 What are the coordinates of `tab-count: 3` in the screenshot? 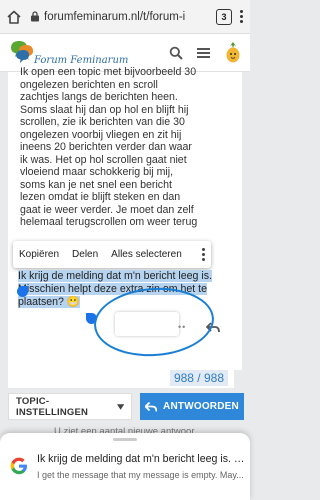 It's located at (224, 16).